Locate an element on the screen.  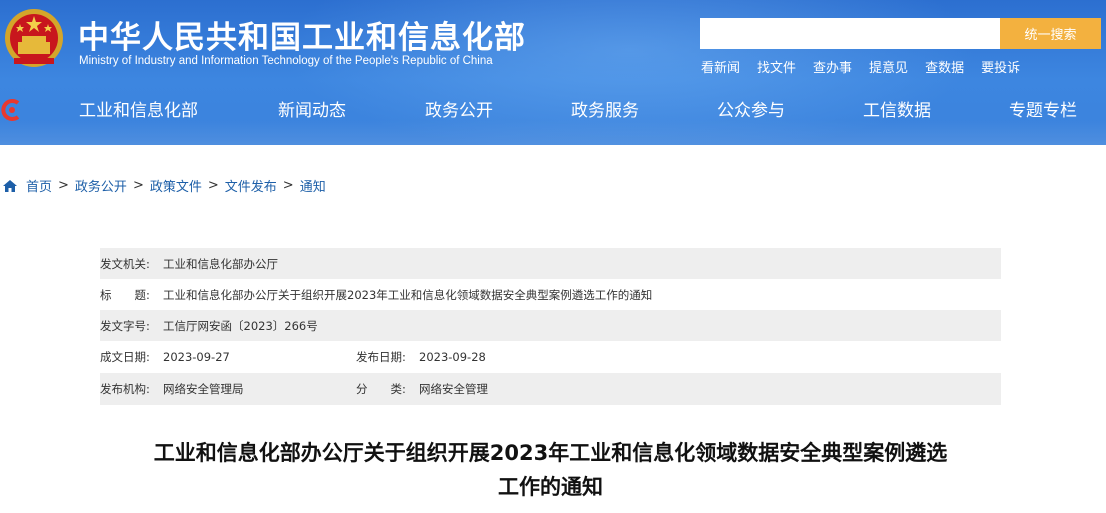
breadcrumb: 首页 > 政务公开 > 政策文件 > 文件发布 > 通知 is located at coordinates (164, 185).